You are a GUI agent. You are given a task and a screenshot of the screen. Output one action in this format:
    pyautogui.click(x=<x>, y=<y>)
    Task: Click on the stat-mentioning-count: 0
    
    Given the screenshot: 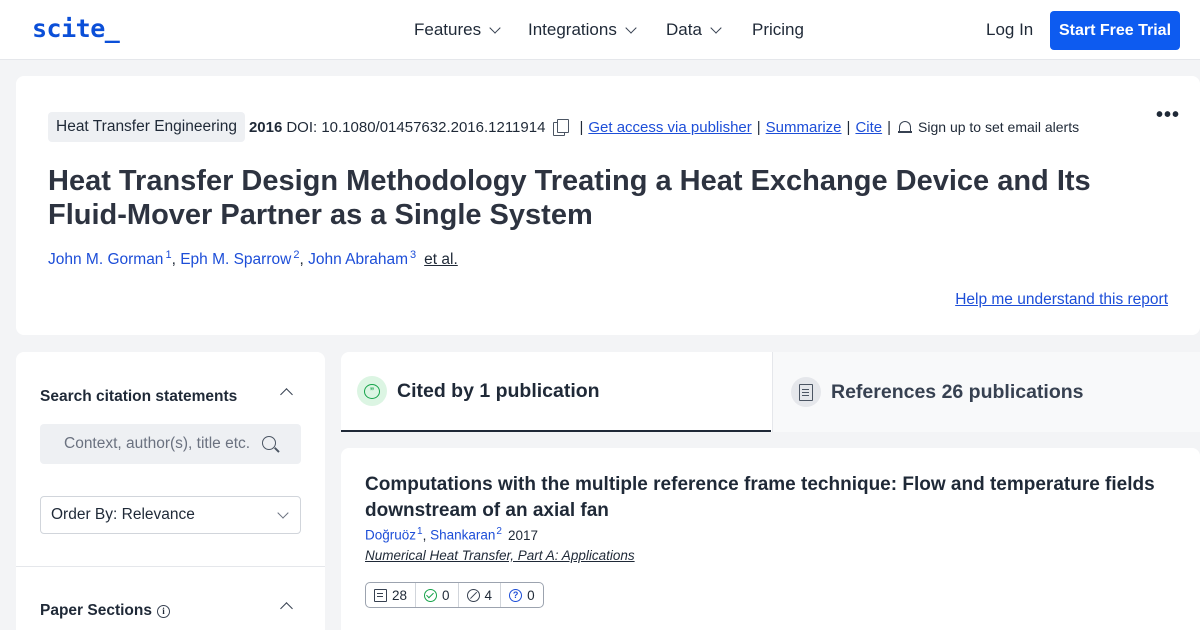 What is the action you would take?
    pyautogui.click(x=531, y=595)
    